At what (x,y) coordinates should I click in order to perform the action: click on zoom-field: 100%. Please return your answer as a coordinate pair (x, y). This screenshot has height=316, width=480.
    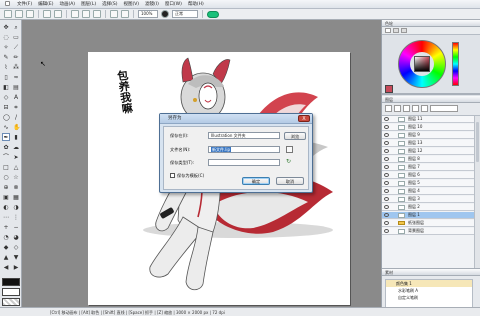
    Looking at the image, I should click on (148, 14).